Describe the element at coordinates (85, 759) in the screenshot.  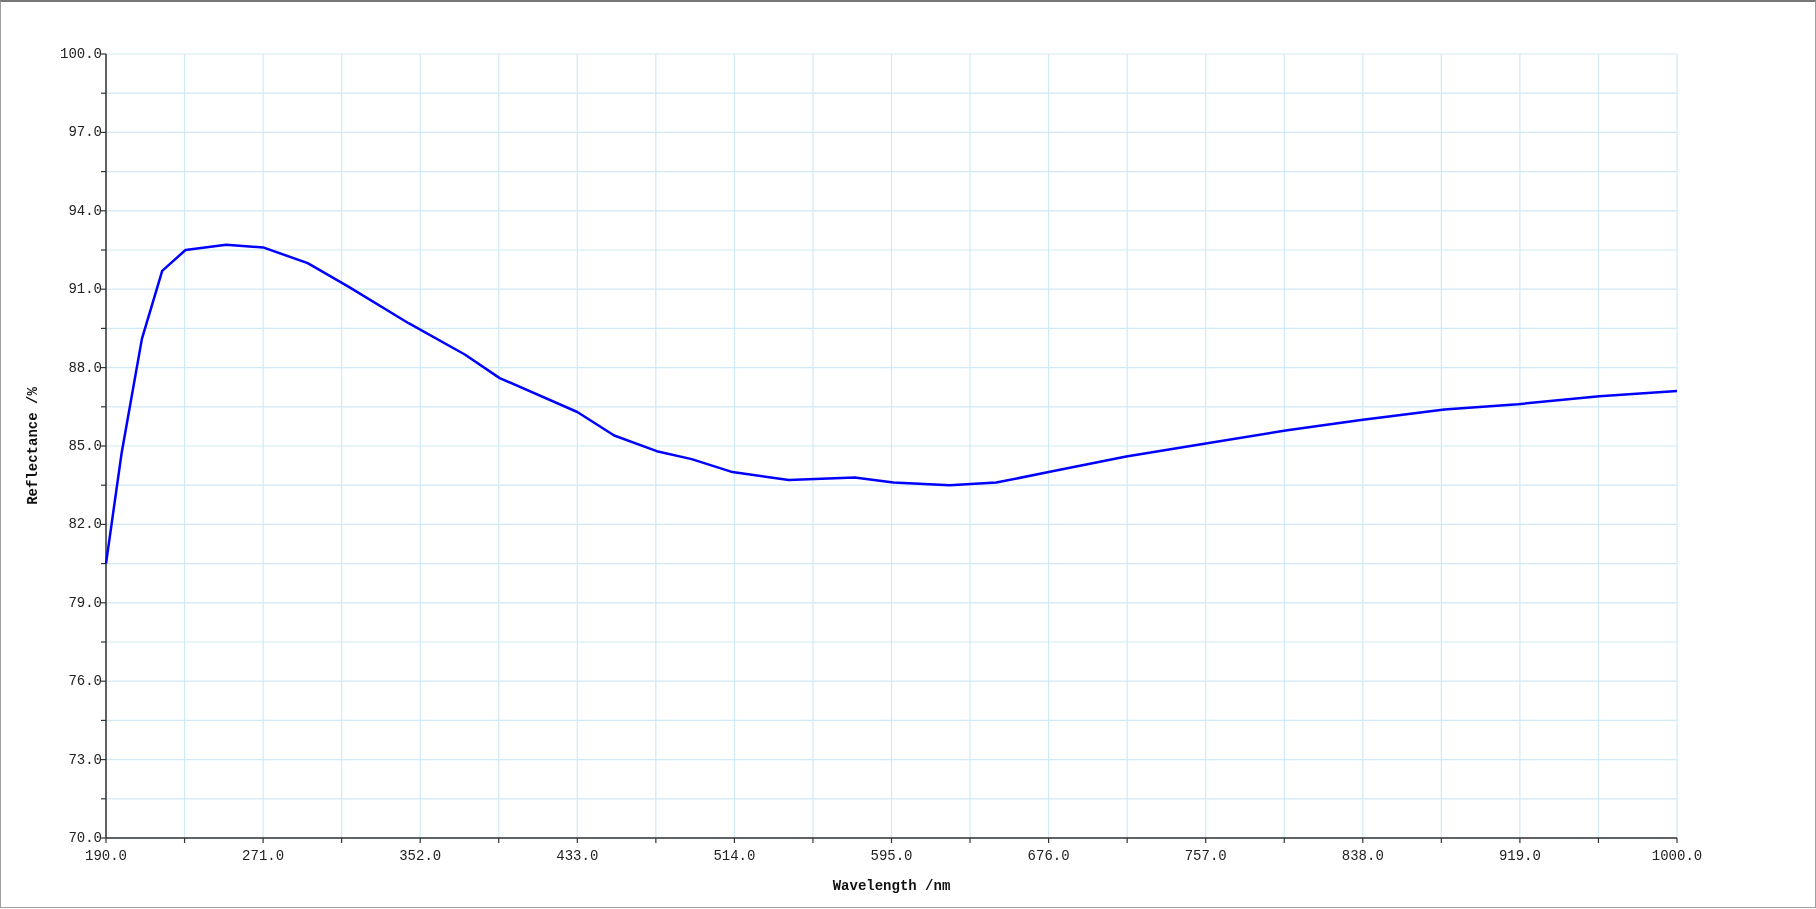
I see `y-tick-label: 73.0` at that location.